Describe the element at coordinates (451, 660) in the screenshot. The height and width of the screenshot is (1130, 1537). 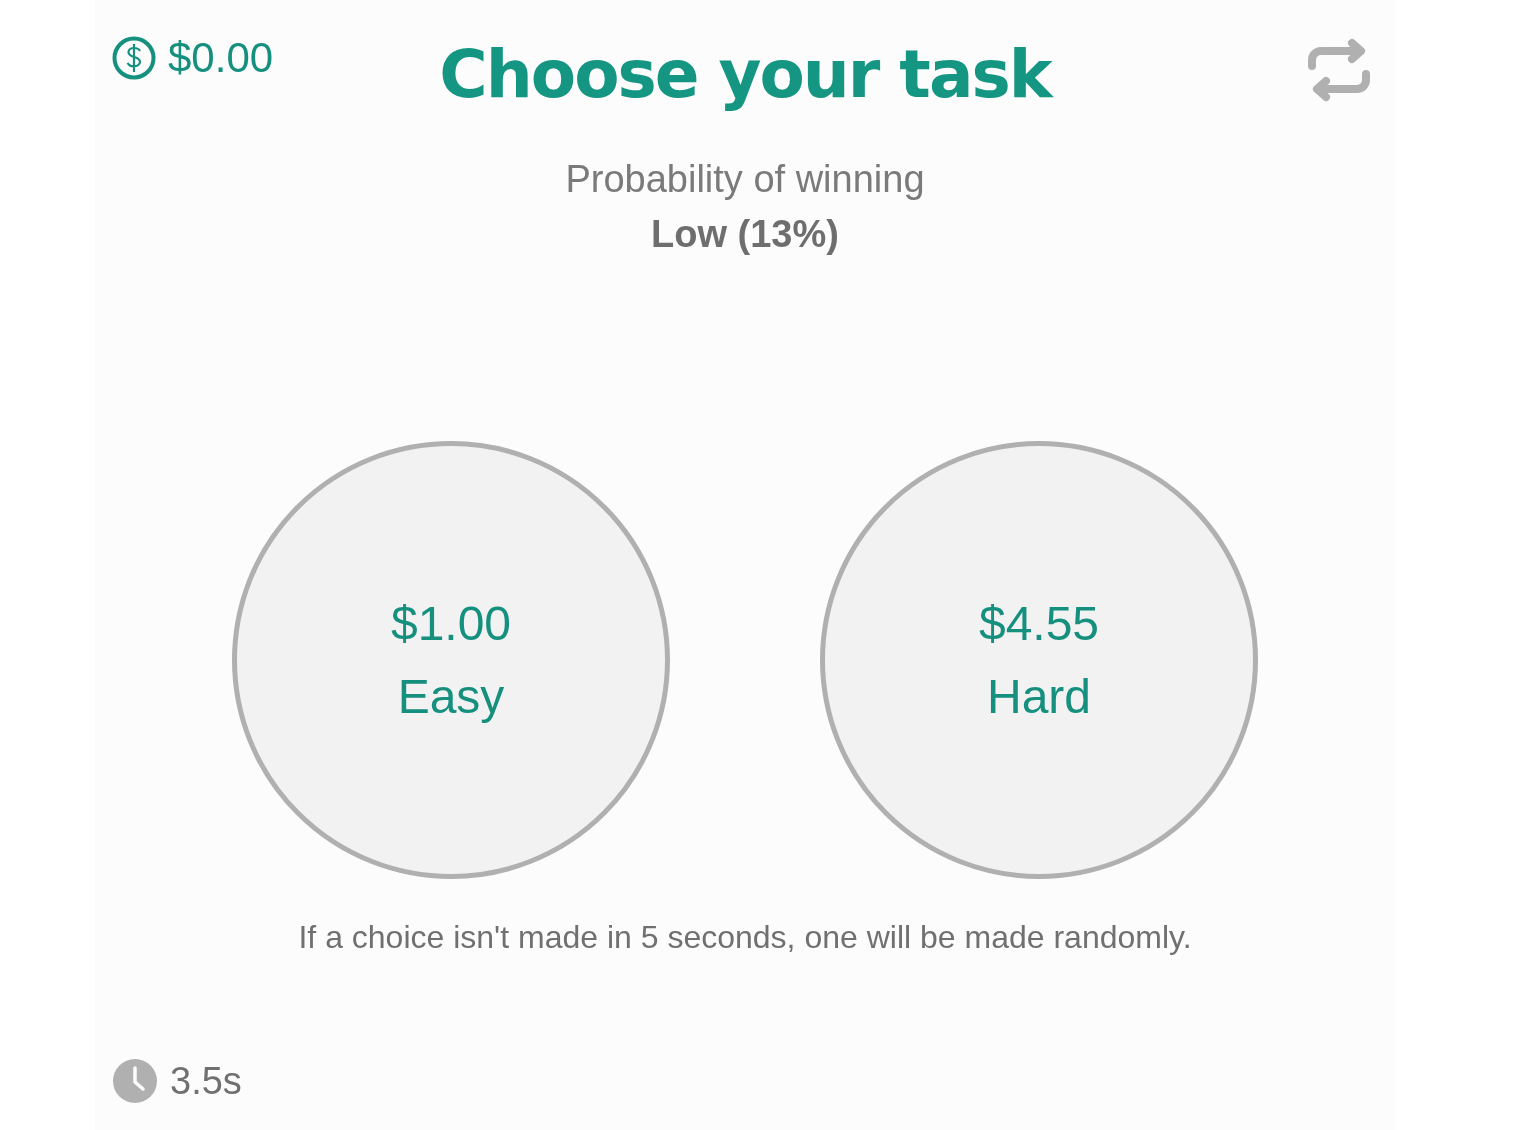
I see `task-choice-button: $1.00 Easy` at that location.